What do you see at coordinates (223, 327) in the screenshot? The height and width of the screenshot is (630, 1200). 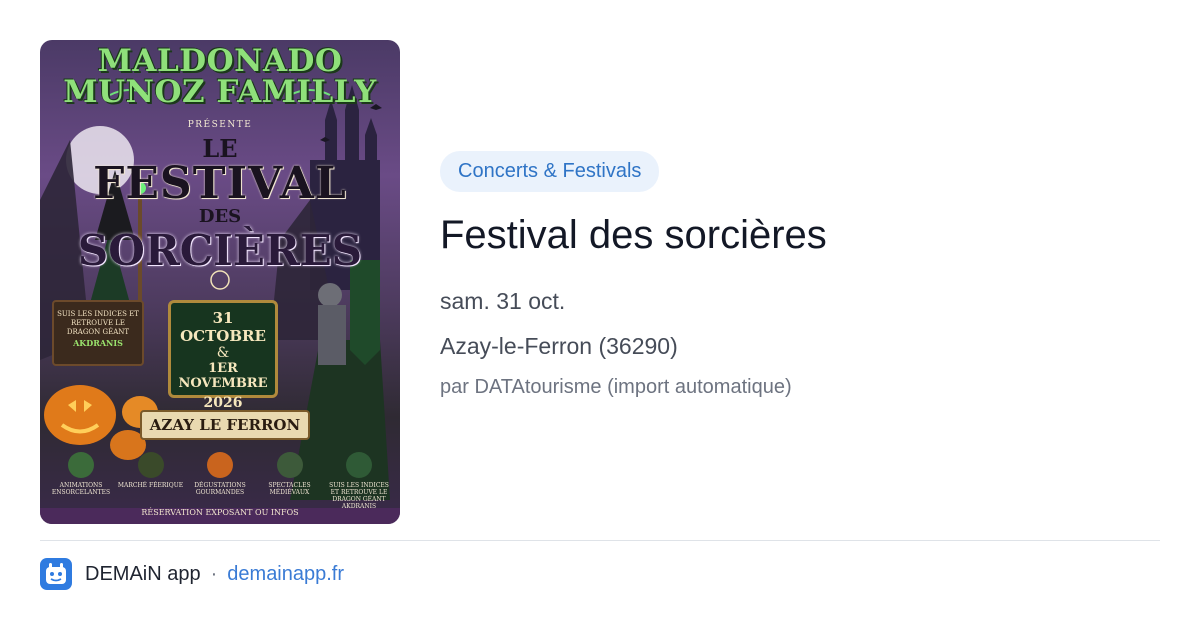 I see `poster-date-line1: 31 OCTOBRE` at bounding box center [223, 327].